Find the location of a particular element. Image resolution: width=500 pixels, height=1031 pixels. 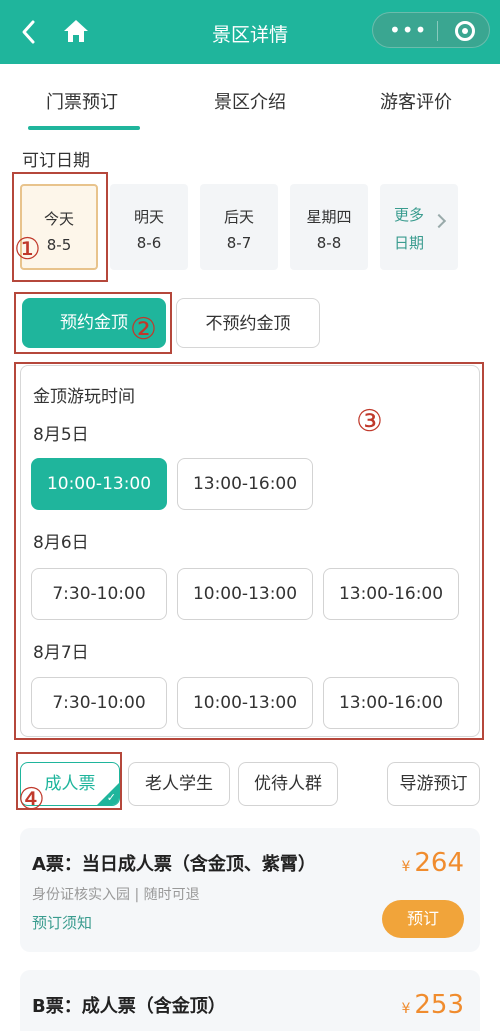

ticket-conditions: 身份证核实入园 | 随时可退 is located at coordinates (116, 895).